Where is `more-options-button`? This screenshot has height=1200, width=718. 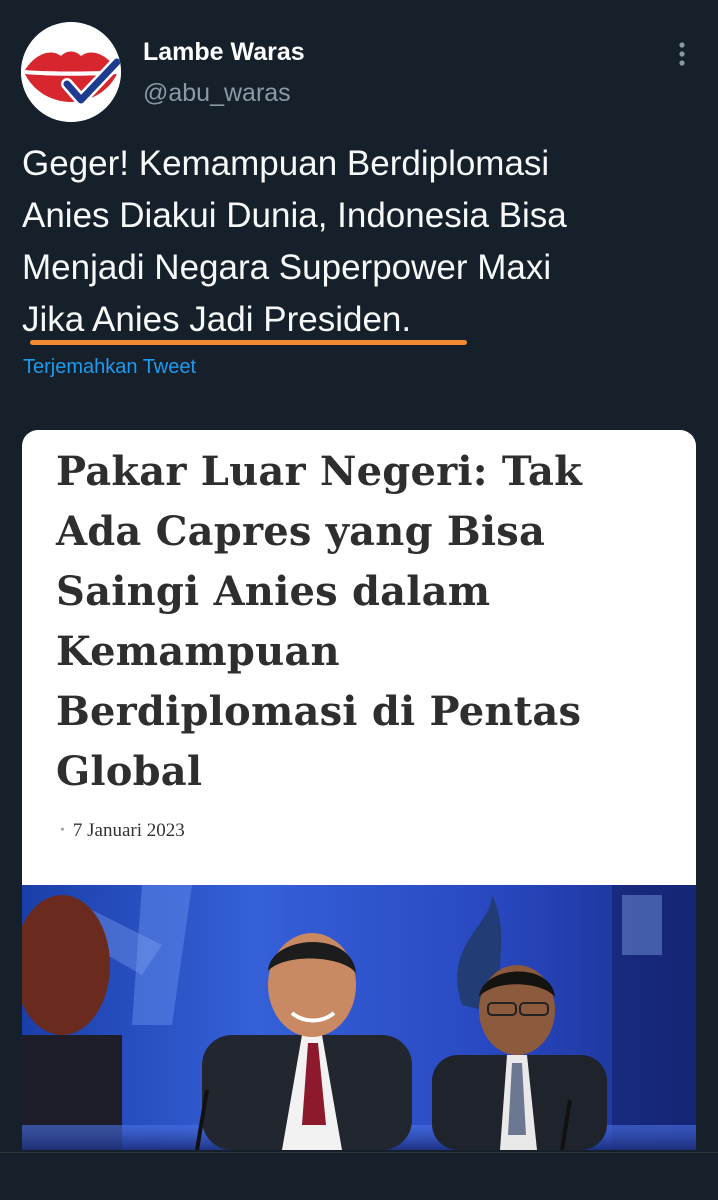
more-options-button is located at coordinates (682, 54).